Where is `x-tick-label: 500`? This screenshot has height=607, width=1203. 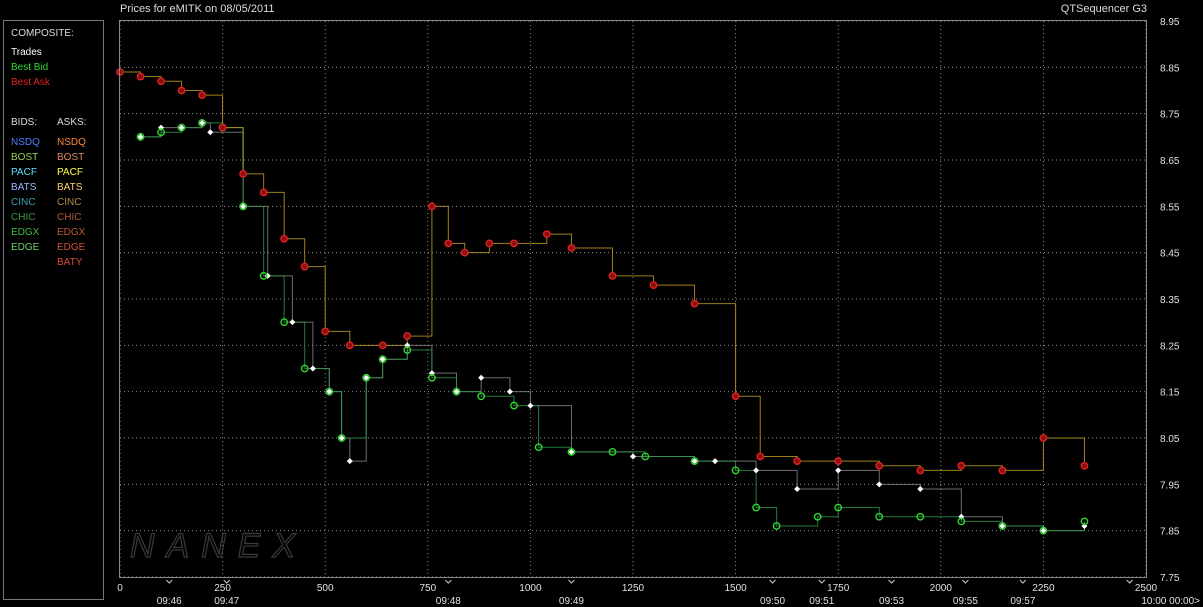
x-tick-label: 500 is located at coordinates (325, 588).